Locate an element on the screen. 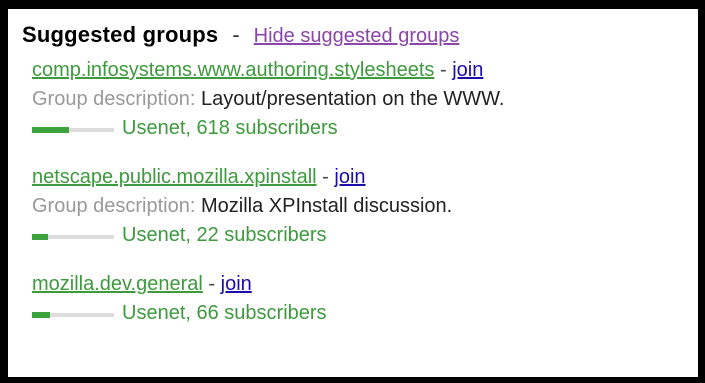 The height and width of the screenshot is (383, 705). group-description: Layout/presentation on the WWW. is located at coordinates (352, 99).